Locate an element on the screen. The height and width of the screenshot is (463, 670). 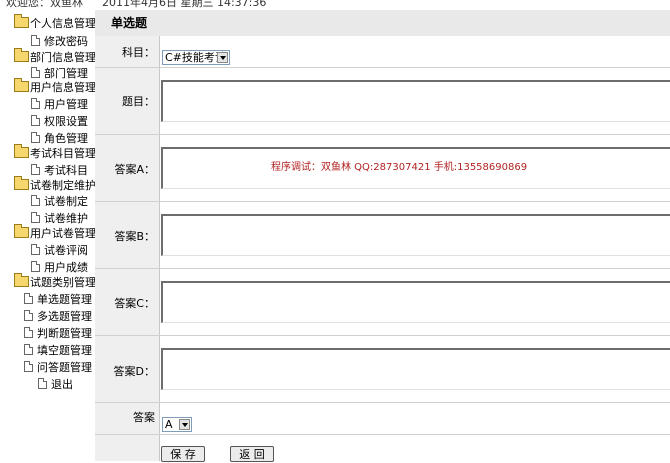
tree-item-fill-blank: 填空题管理 is located at coordinates (58, 351).